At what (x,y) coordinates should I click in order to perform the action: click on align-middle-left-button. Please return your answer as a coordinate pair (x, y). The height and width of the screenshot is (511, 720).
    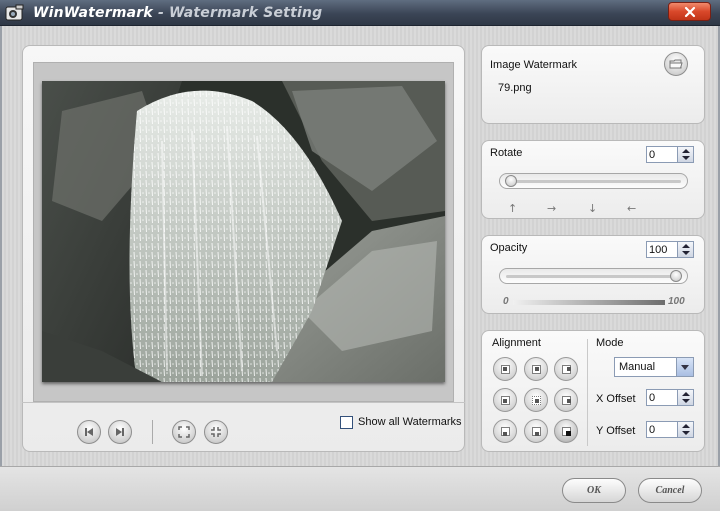
    Looking at the image, I should click on (505, 400).